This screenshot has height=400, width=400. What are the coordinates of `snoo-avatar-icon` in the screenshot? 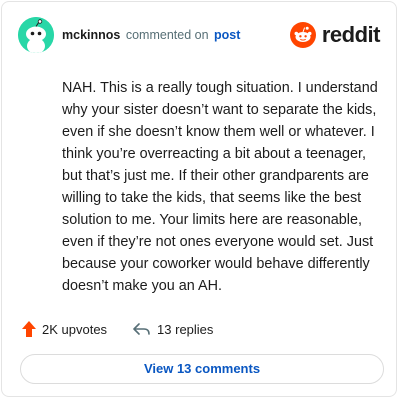 It's located at (36, 35).